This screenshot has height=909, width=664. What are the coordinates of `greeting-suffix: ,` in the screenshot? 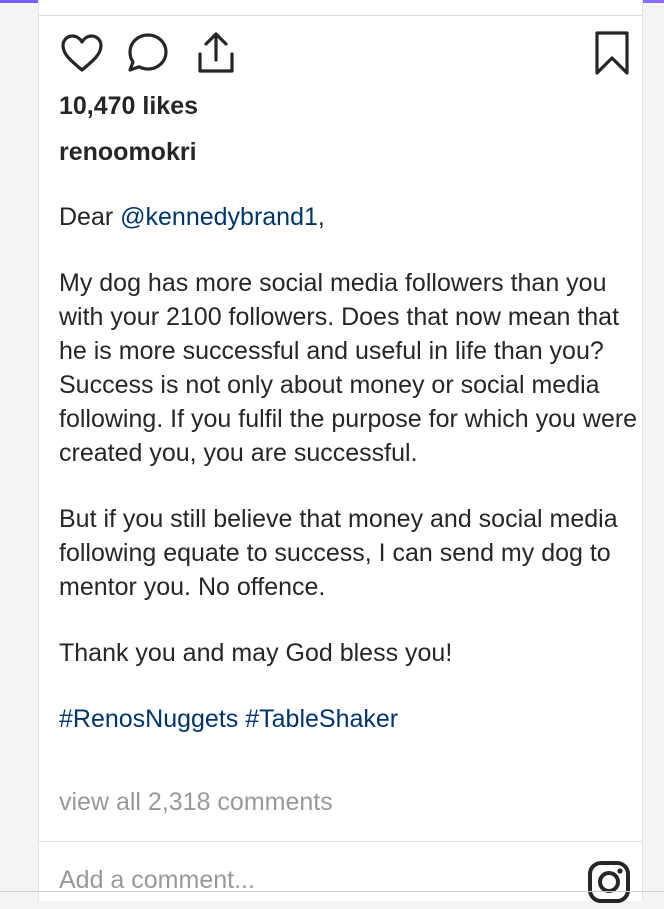 It's located at (321, 217).